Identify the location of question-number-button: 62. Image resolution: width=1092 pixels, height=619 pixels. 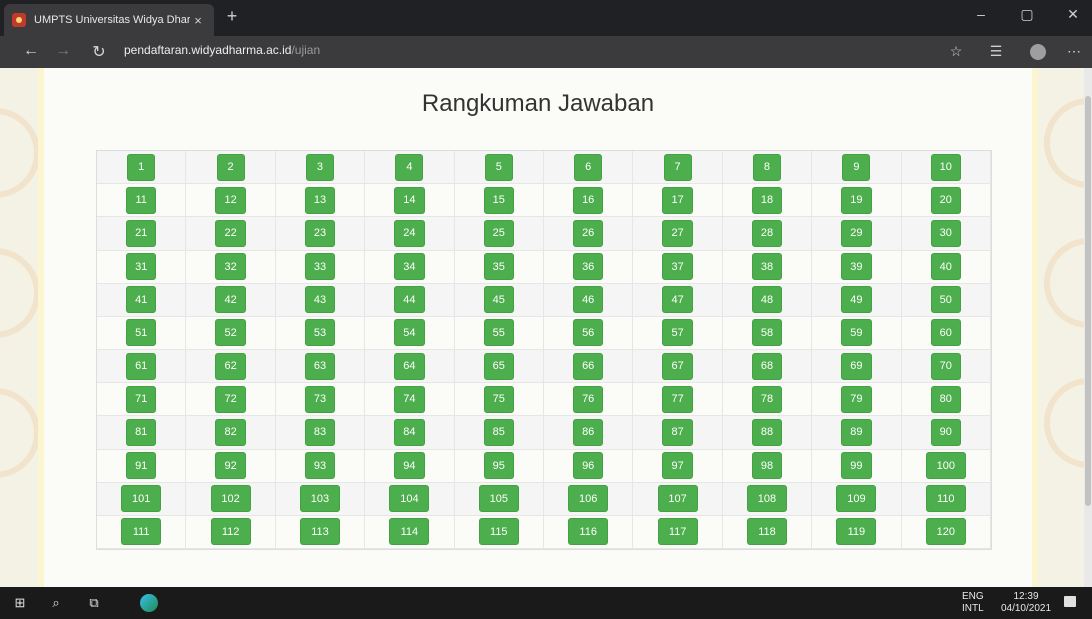
(230, 366).